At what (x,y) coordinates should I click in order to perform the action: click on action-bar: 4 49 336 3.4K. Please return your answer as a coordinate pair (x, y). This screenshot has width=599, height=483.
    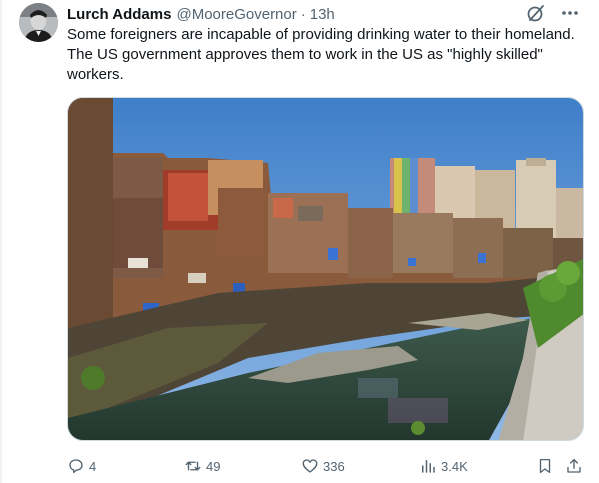
    Looking at the image, I should click on (327, 466).